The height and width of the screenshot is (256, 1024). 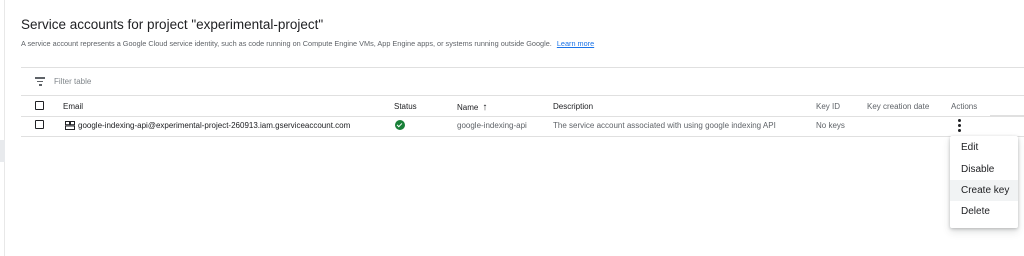 What do you see at coordinates (468, 107) in the screenshot?
I see `column-name-label: Name` at bounding box center [468, 107].